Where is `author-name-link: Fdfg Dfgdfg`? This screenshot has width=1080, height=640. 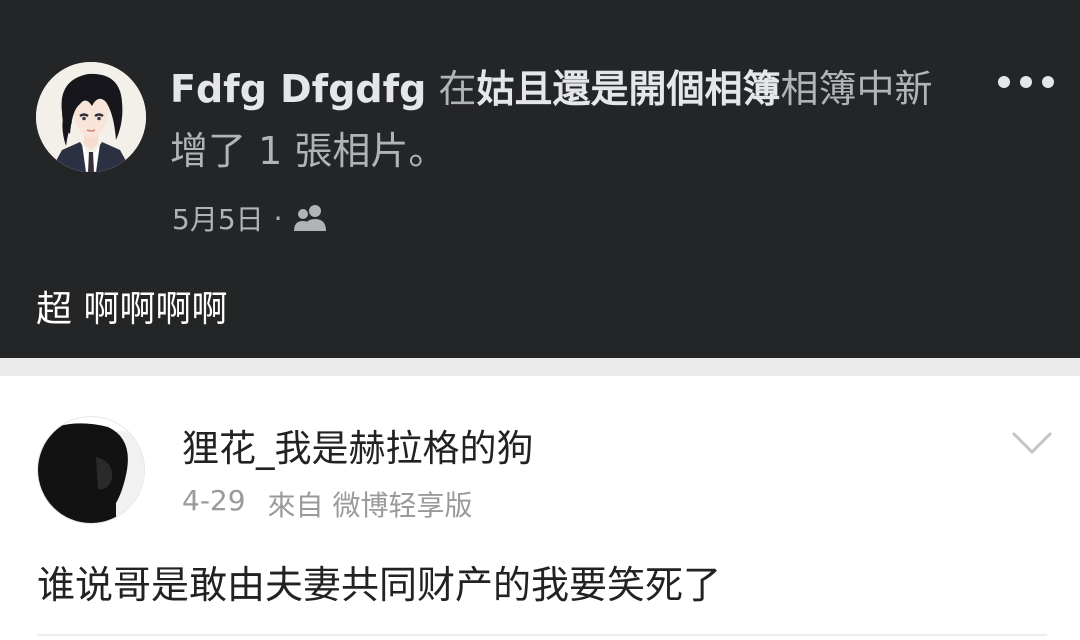
author-name-link: Fdfg Dfgdfg is located at coordinates (298, 89).